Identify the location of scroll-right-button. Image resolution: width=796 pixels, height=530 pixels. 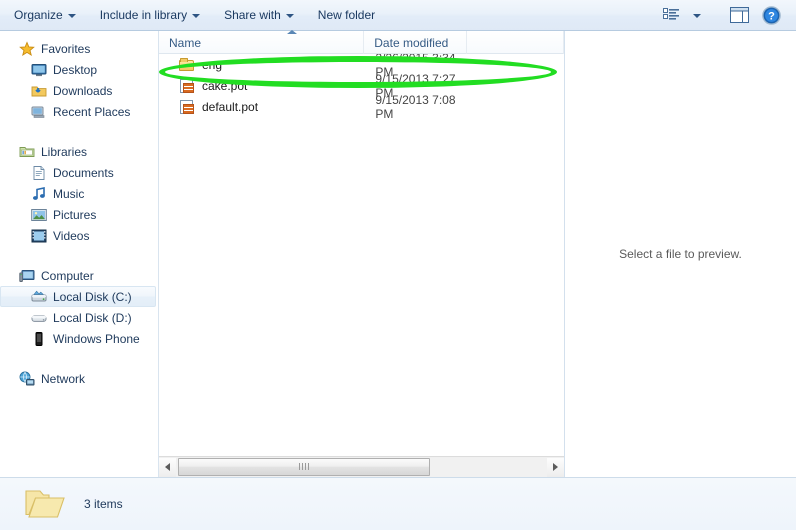
(555, 467).